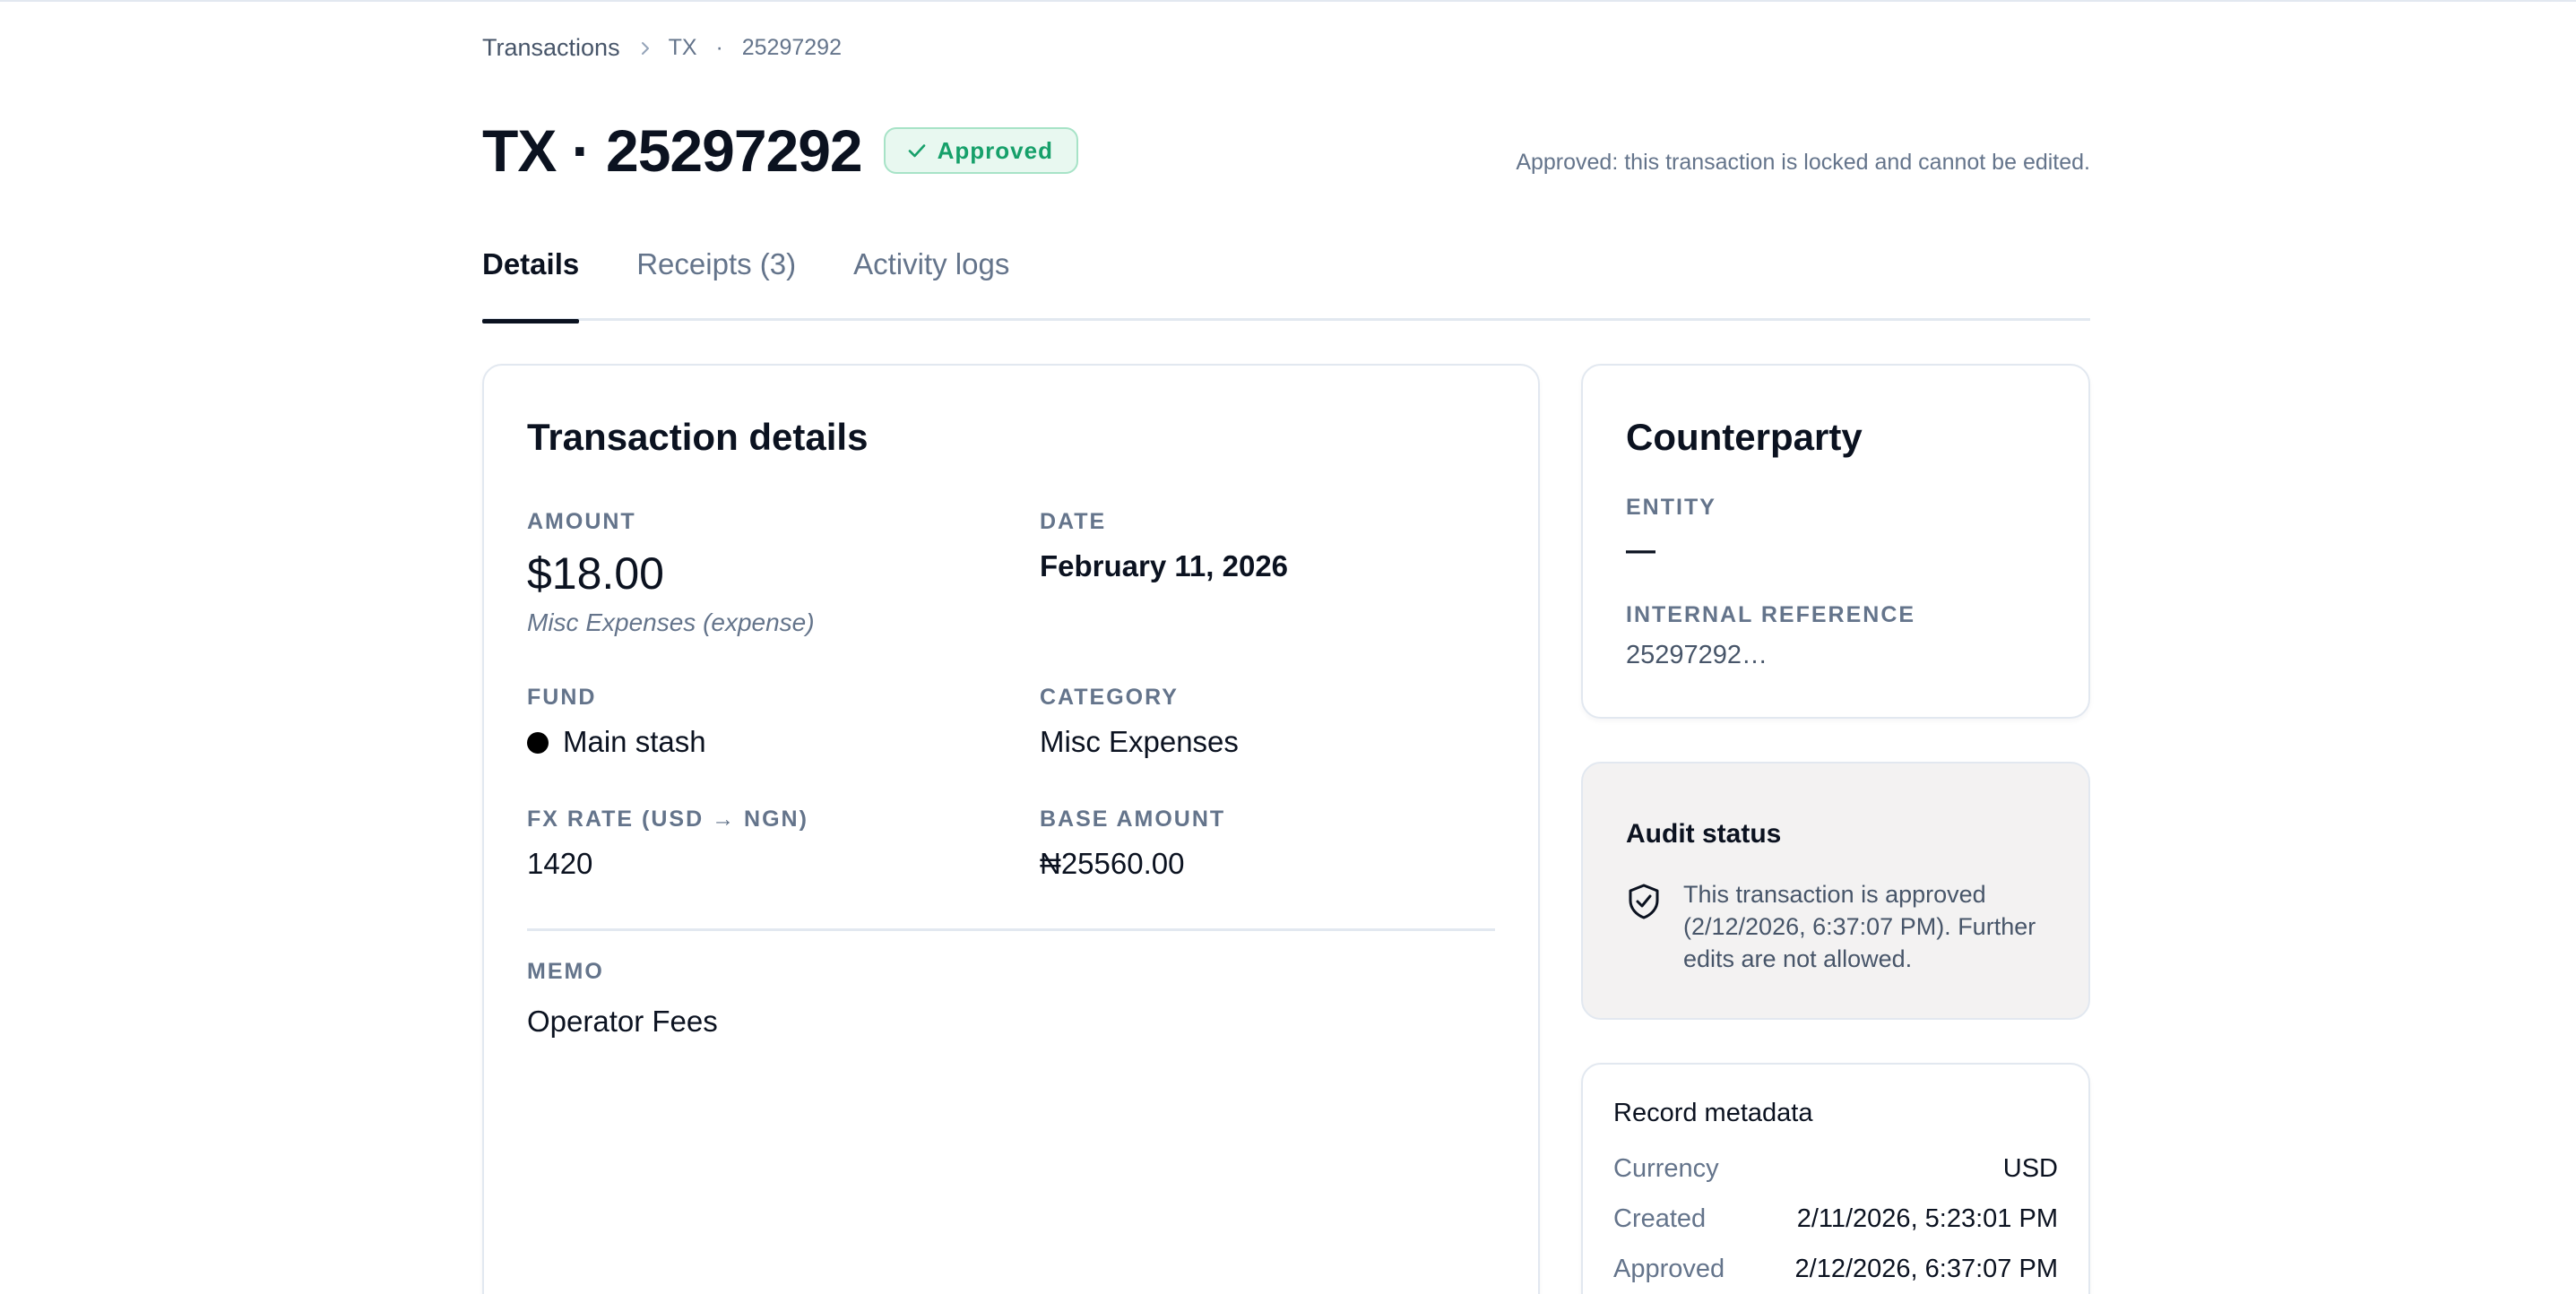 Image resolution: width=2576 pixels, height=1294 pixels. I want to click on entity-field: ENTITY —, so click(1671, 531).